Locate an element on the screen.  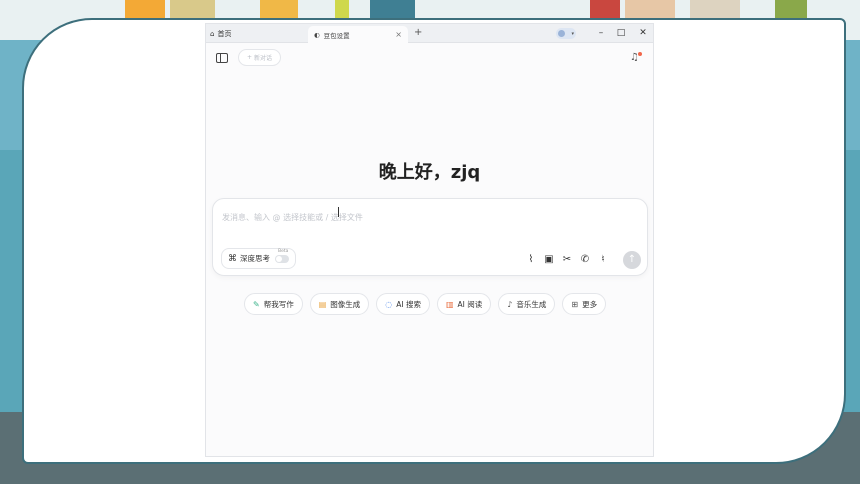
chip-label: 音乐生成 is located at coordinates (531, 304).